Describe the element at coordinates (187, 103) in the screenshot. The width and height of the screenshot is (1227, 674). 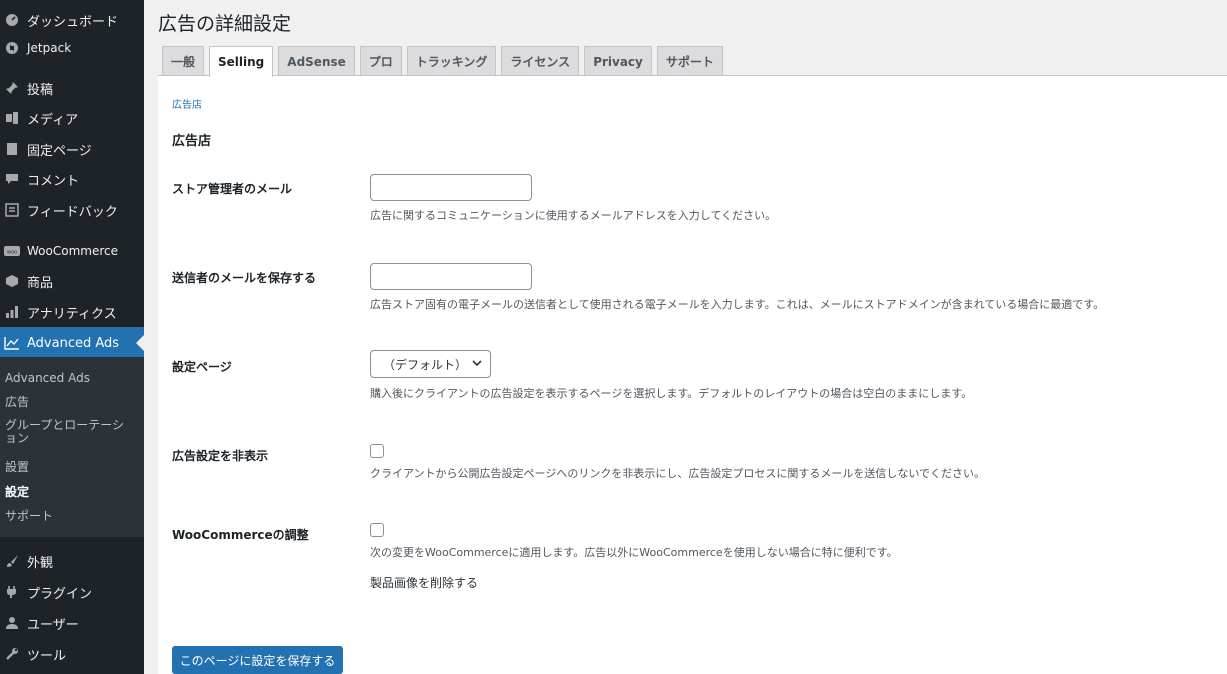
I see `section-link: 広告店` at that location.